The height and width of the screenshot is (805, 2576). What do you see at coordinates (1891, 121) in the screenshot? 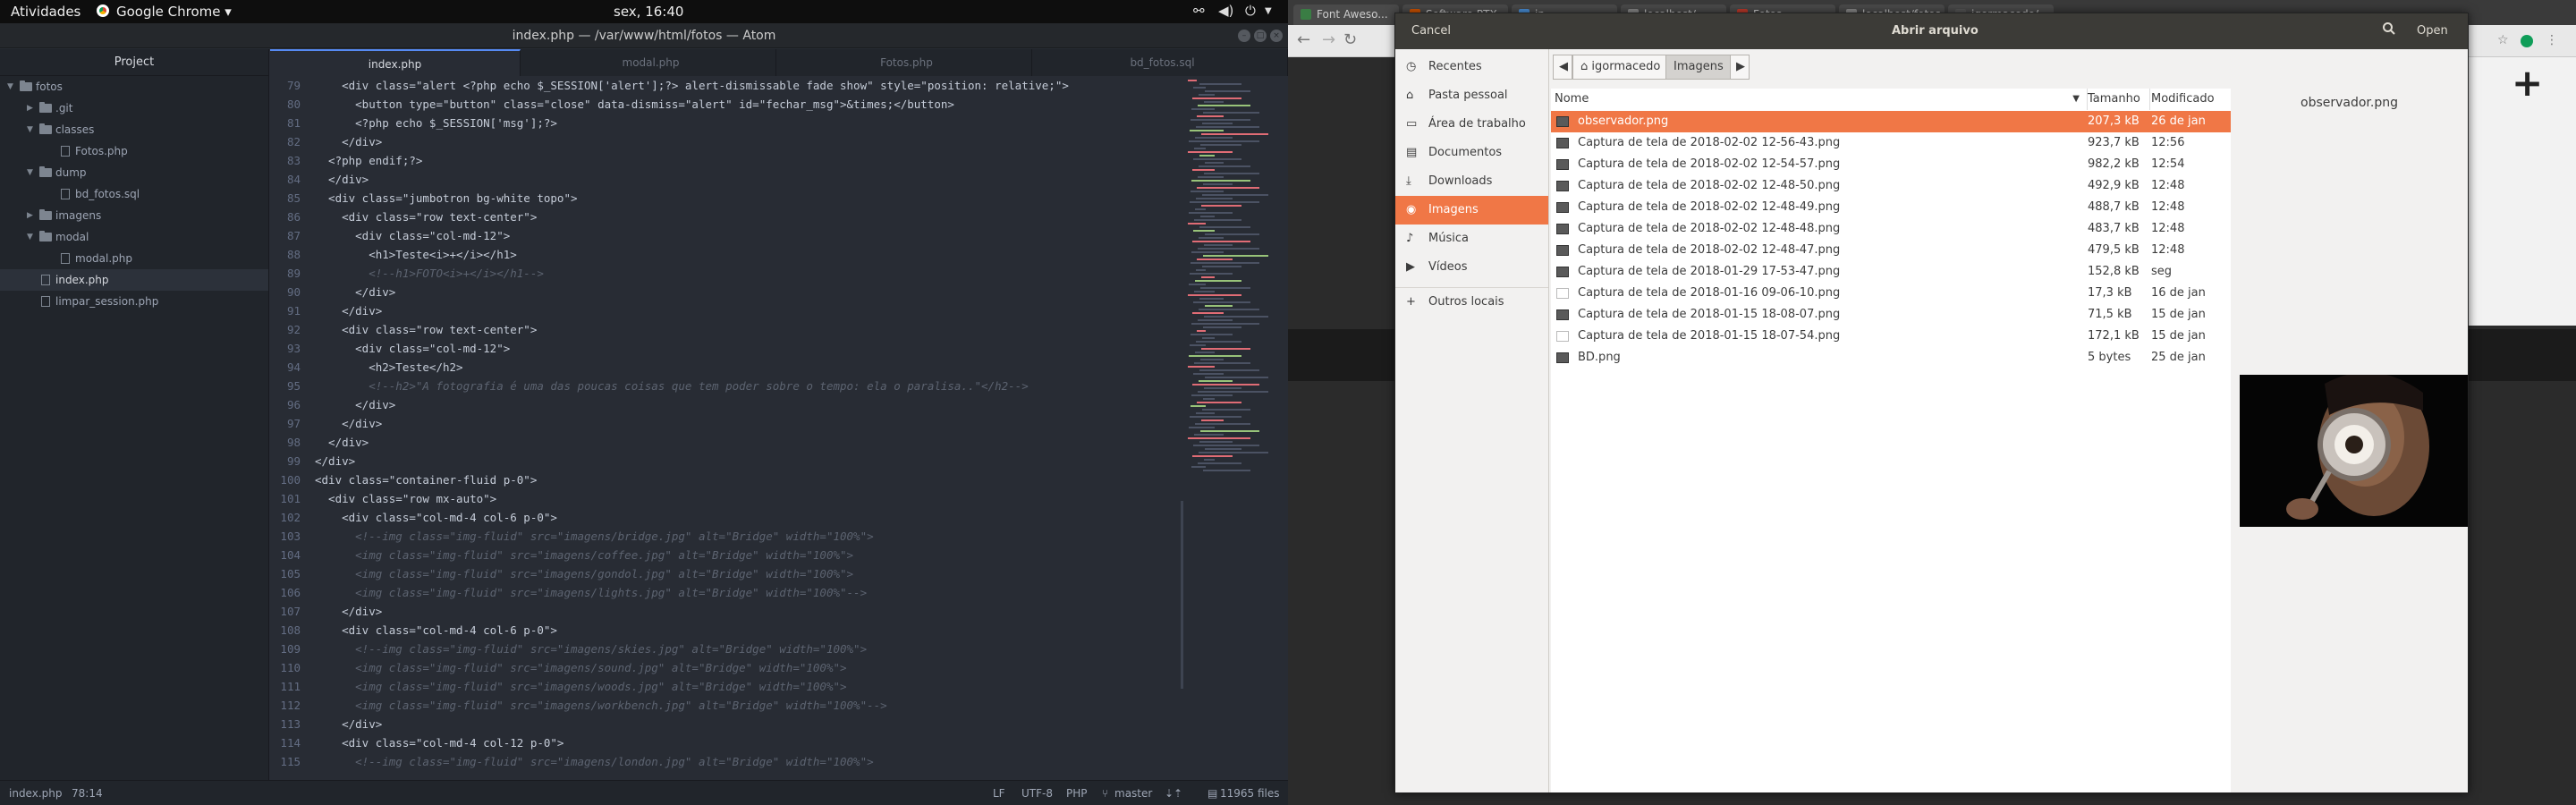
I see `file-row: observador.png 207,3 kB 26 de jan` at bounding box center [1891, 121].